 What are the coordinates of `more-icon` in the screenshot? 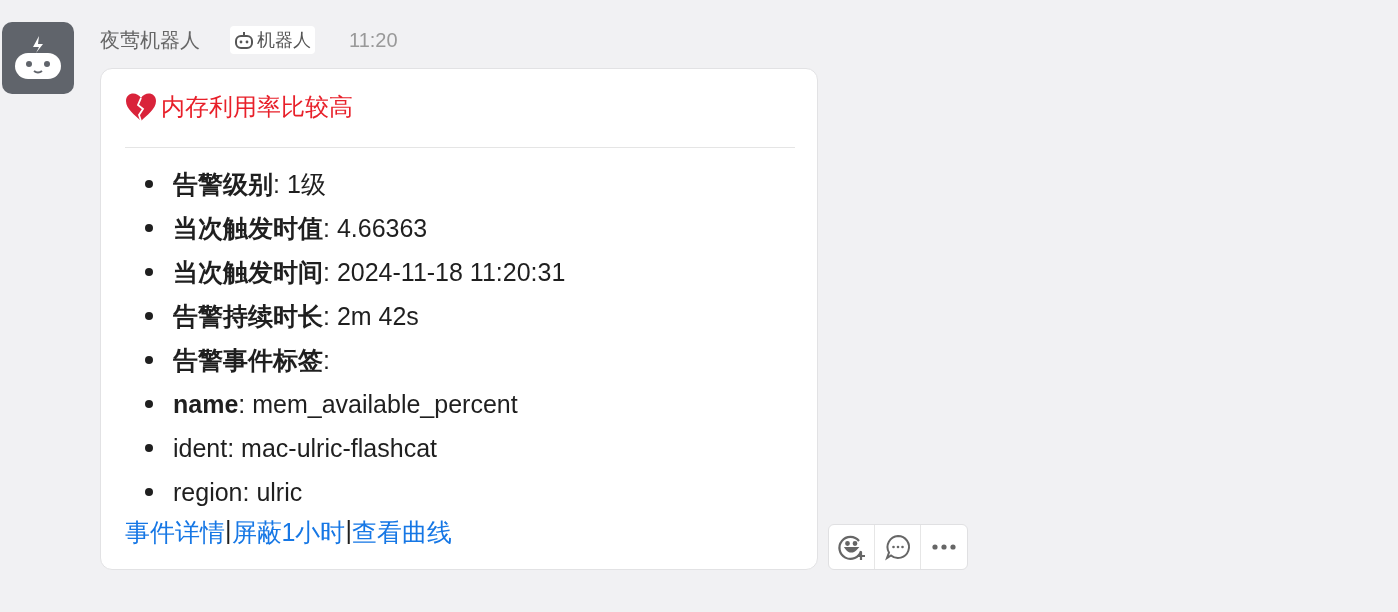 It's located at (944, 547).